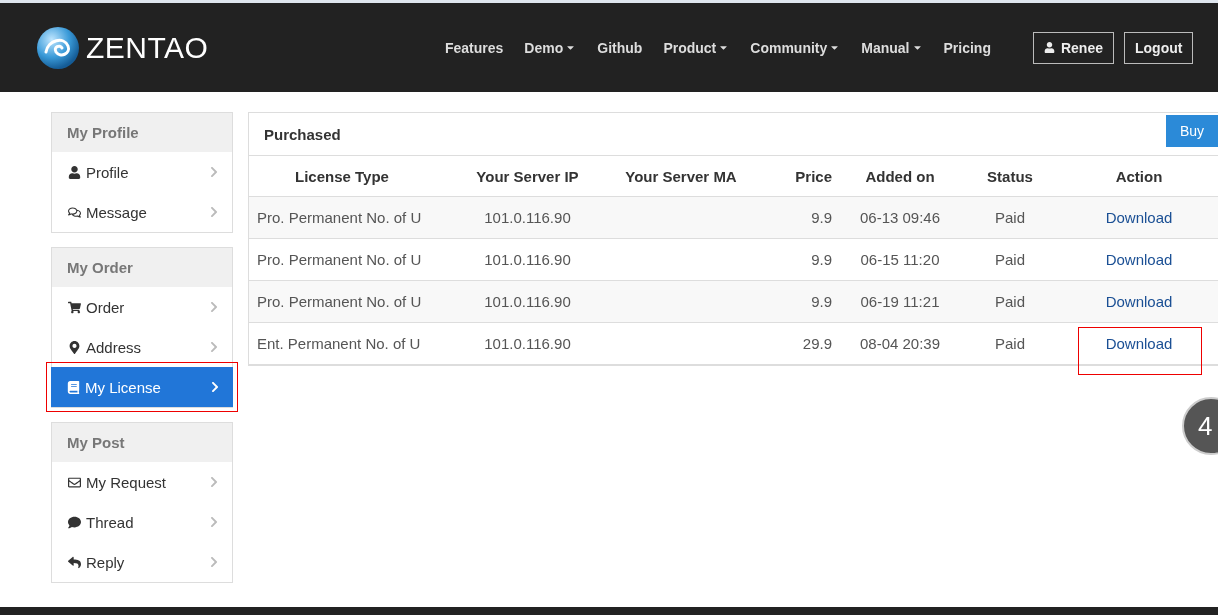 The height and width of the screenshot is (615, 1218). I want to click on group-title: My Post, so click(142, 442).